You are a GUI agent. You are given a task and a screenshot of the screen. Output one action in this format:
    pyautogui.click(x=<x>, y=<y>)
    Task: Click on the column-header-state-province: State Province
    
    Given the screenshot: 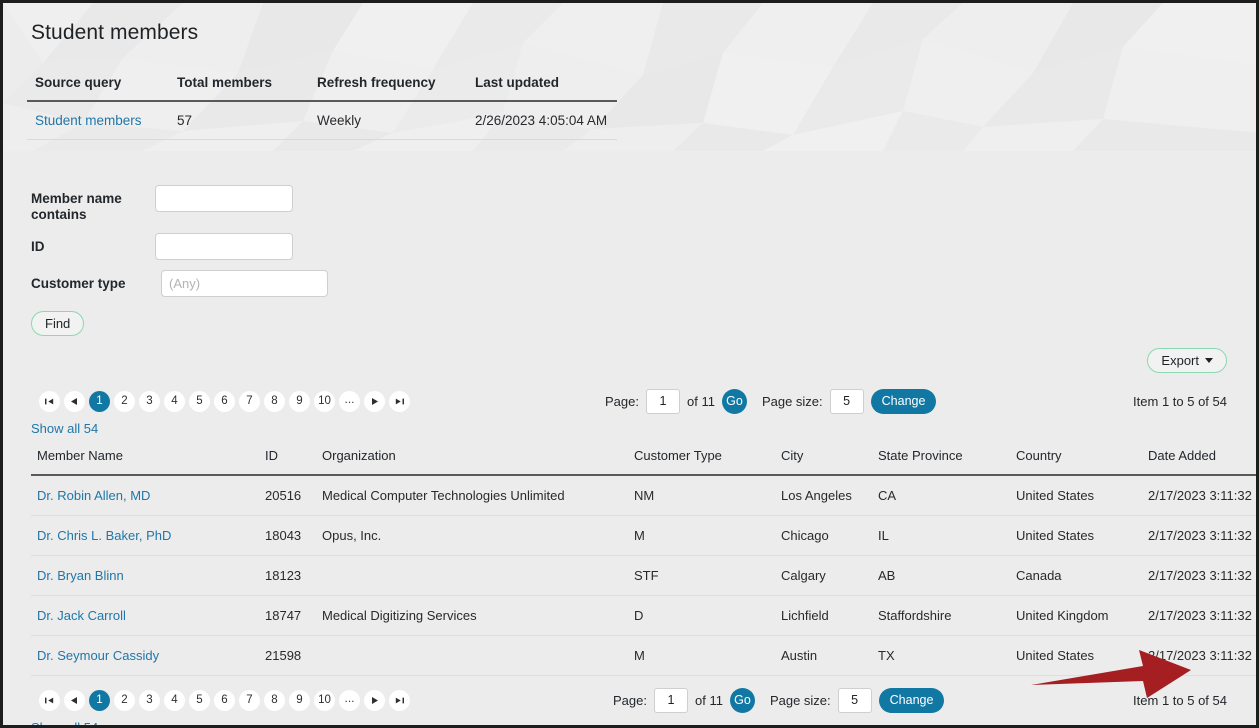 What is the action you would take?
    pyautogui.click(x=941, y=462)
    